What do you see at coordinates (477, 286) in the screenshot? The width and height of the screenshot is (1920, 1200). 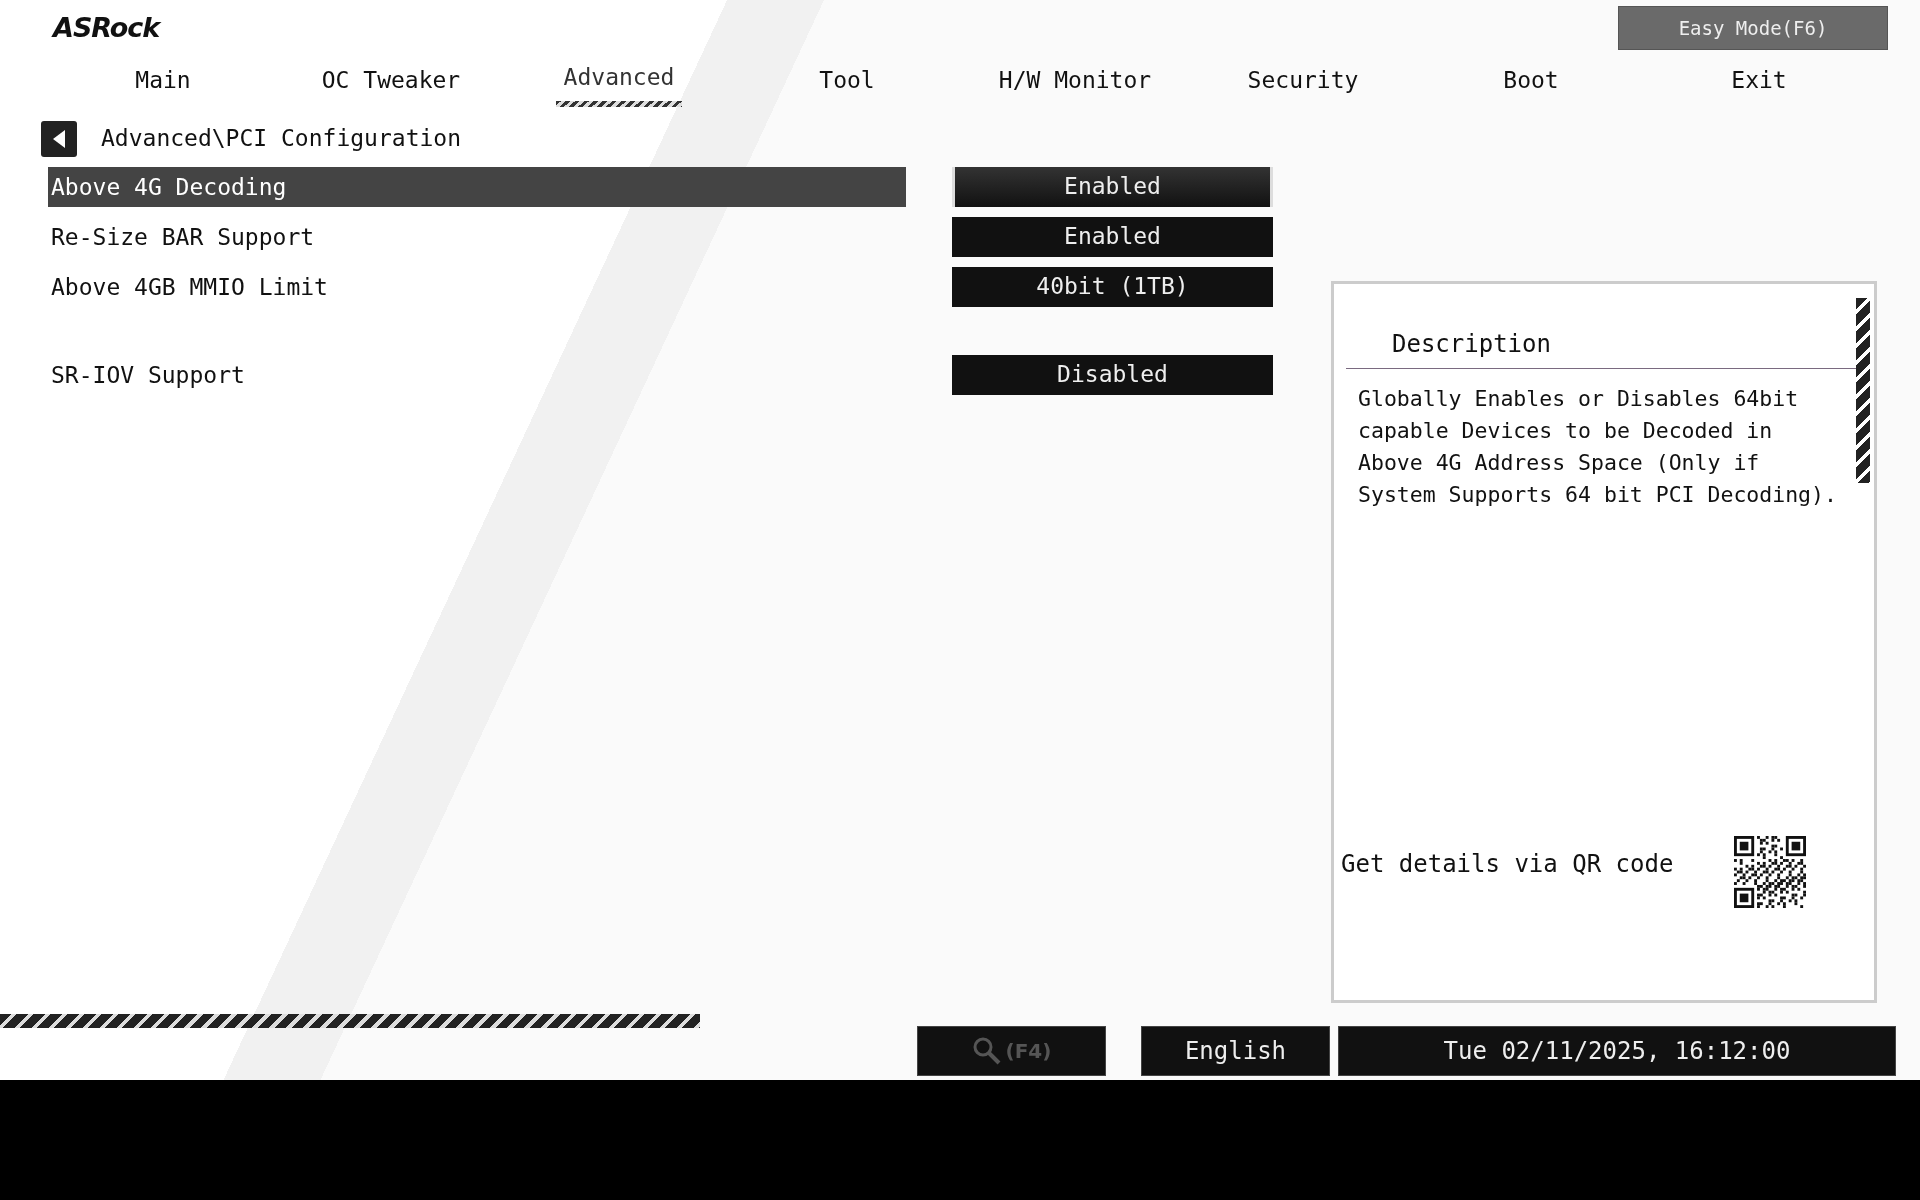 I see `setting-label: Above 4GB MMIO Limit` at bounding box center [477, 286].